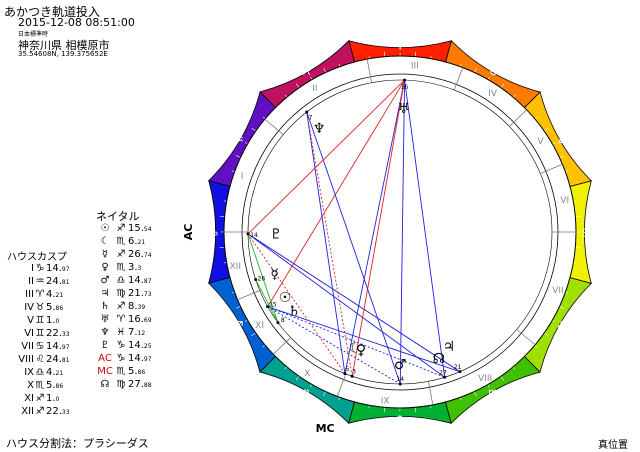 Image resolution: width=640 pixels, height=452 pixels. I want to click on zodiac-sign-glyph: ♐, so click(238, 326).